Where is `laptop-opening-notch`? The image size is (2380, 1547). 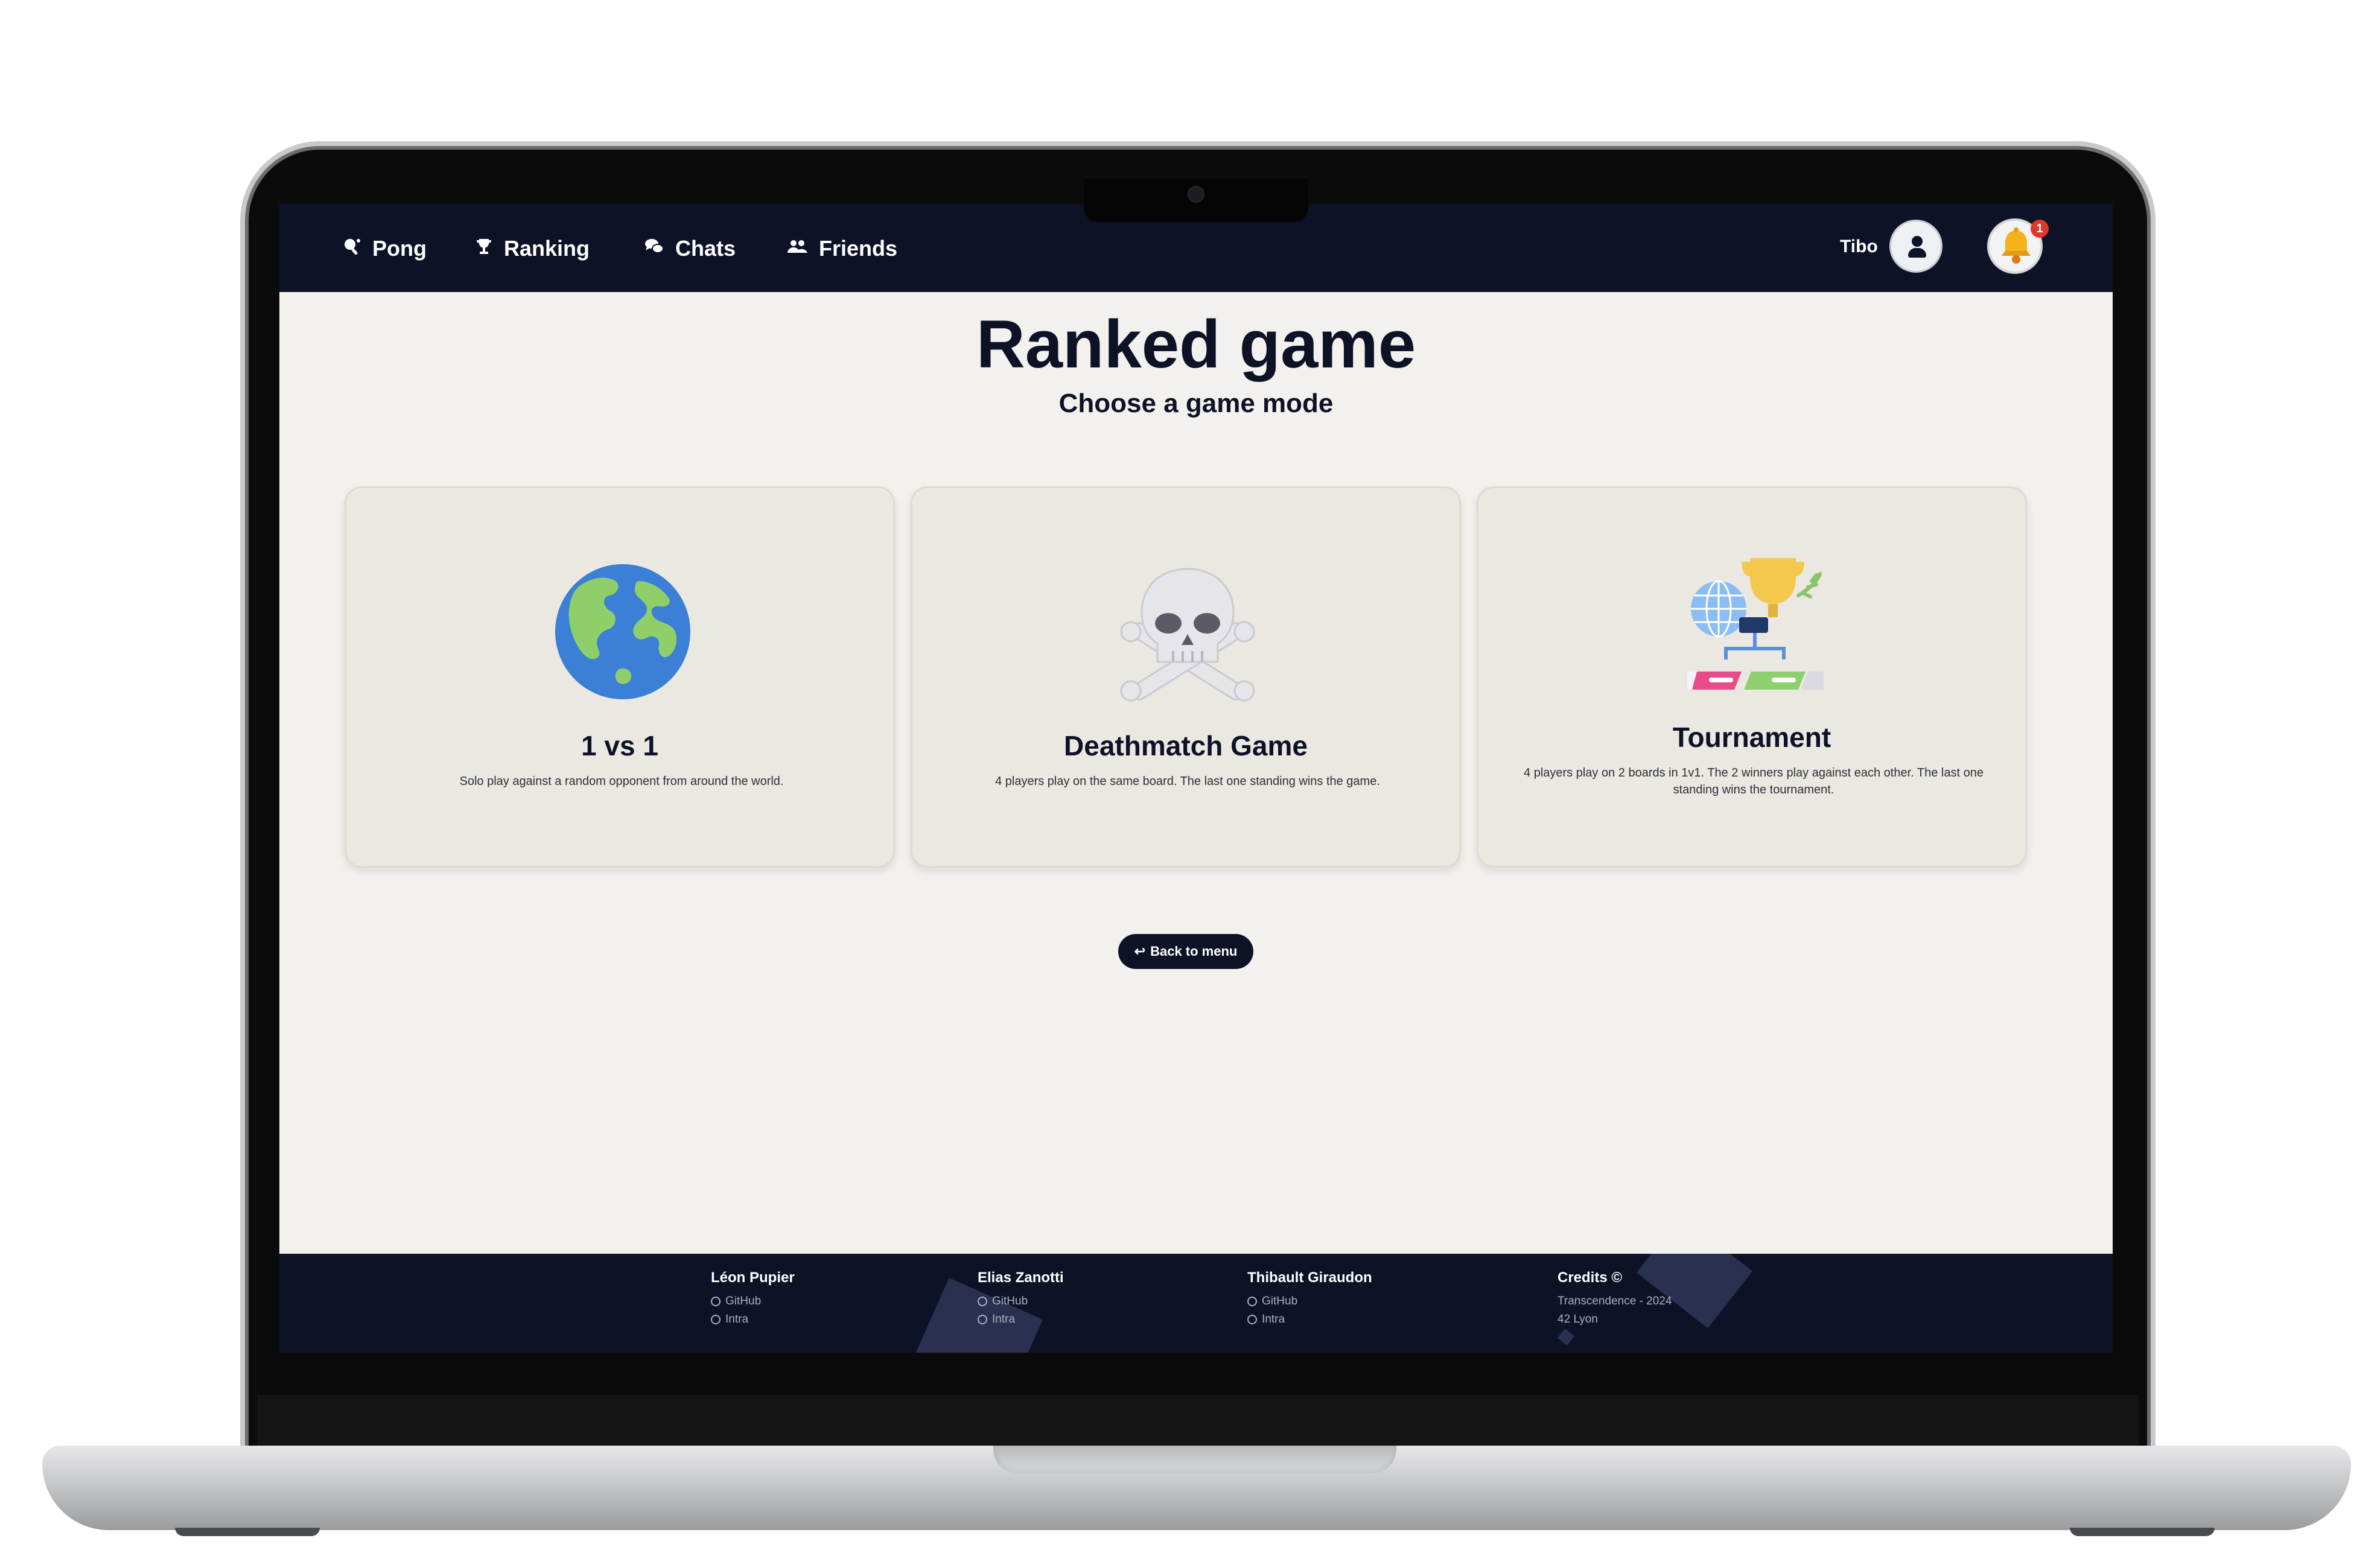
laptop-opening-notch is located at coordinates (1194, 1460).